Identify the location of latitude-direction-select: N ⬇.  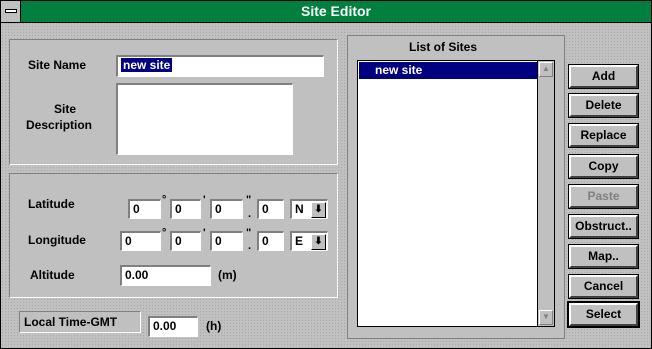
(309, 209).